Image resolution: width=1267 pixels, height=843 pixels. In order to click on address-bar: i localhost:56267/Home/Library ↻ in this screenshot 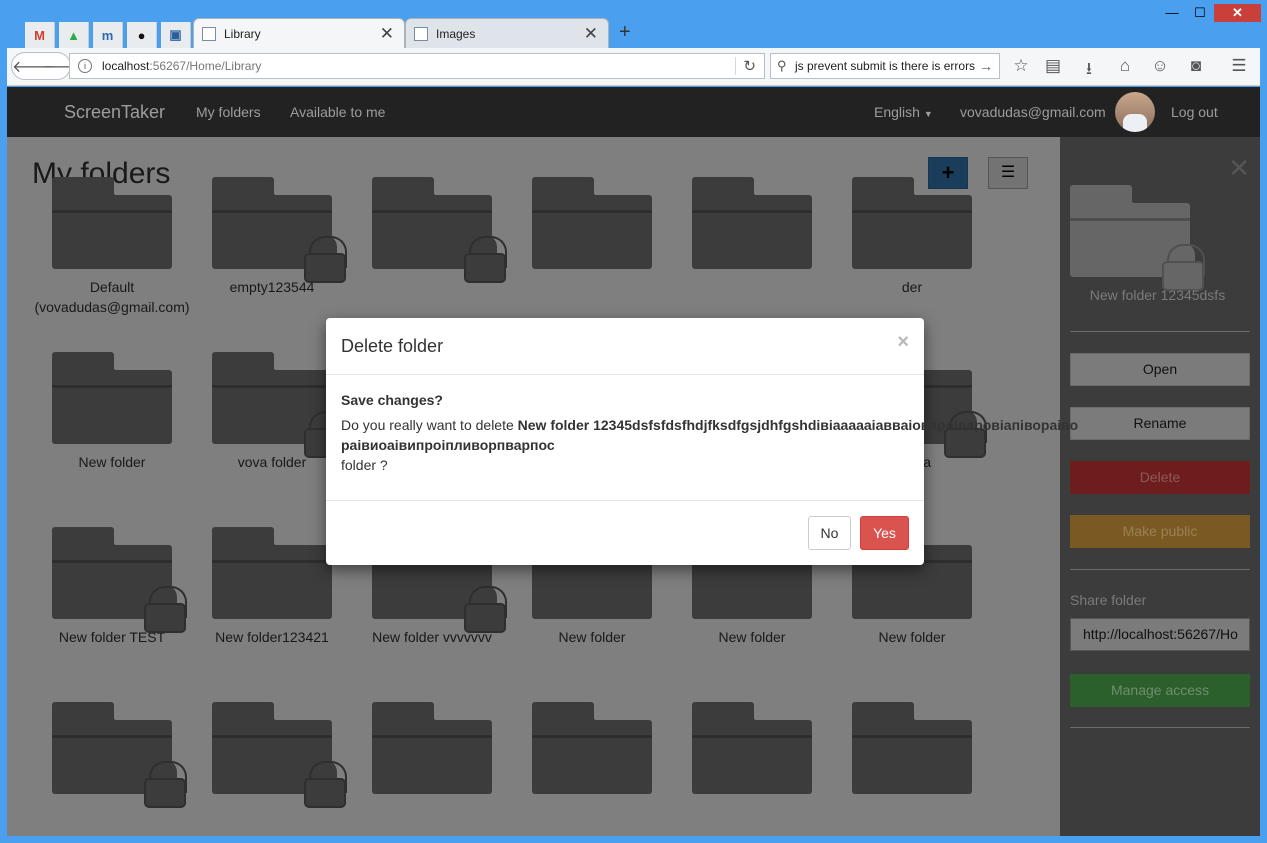, I will do `click(417, 66)`.